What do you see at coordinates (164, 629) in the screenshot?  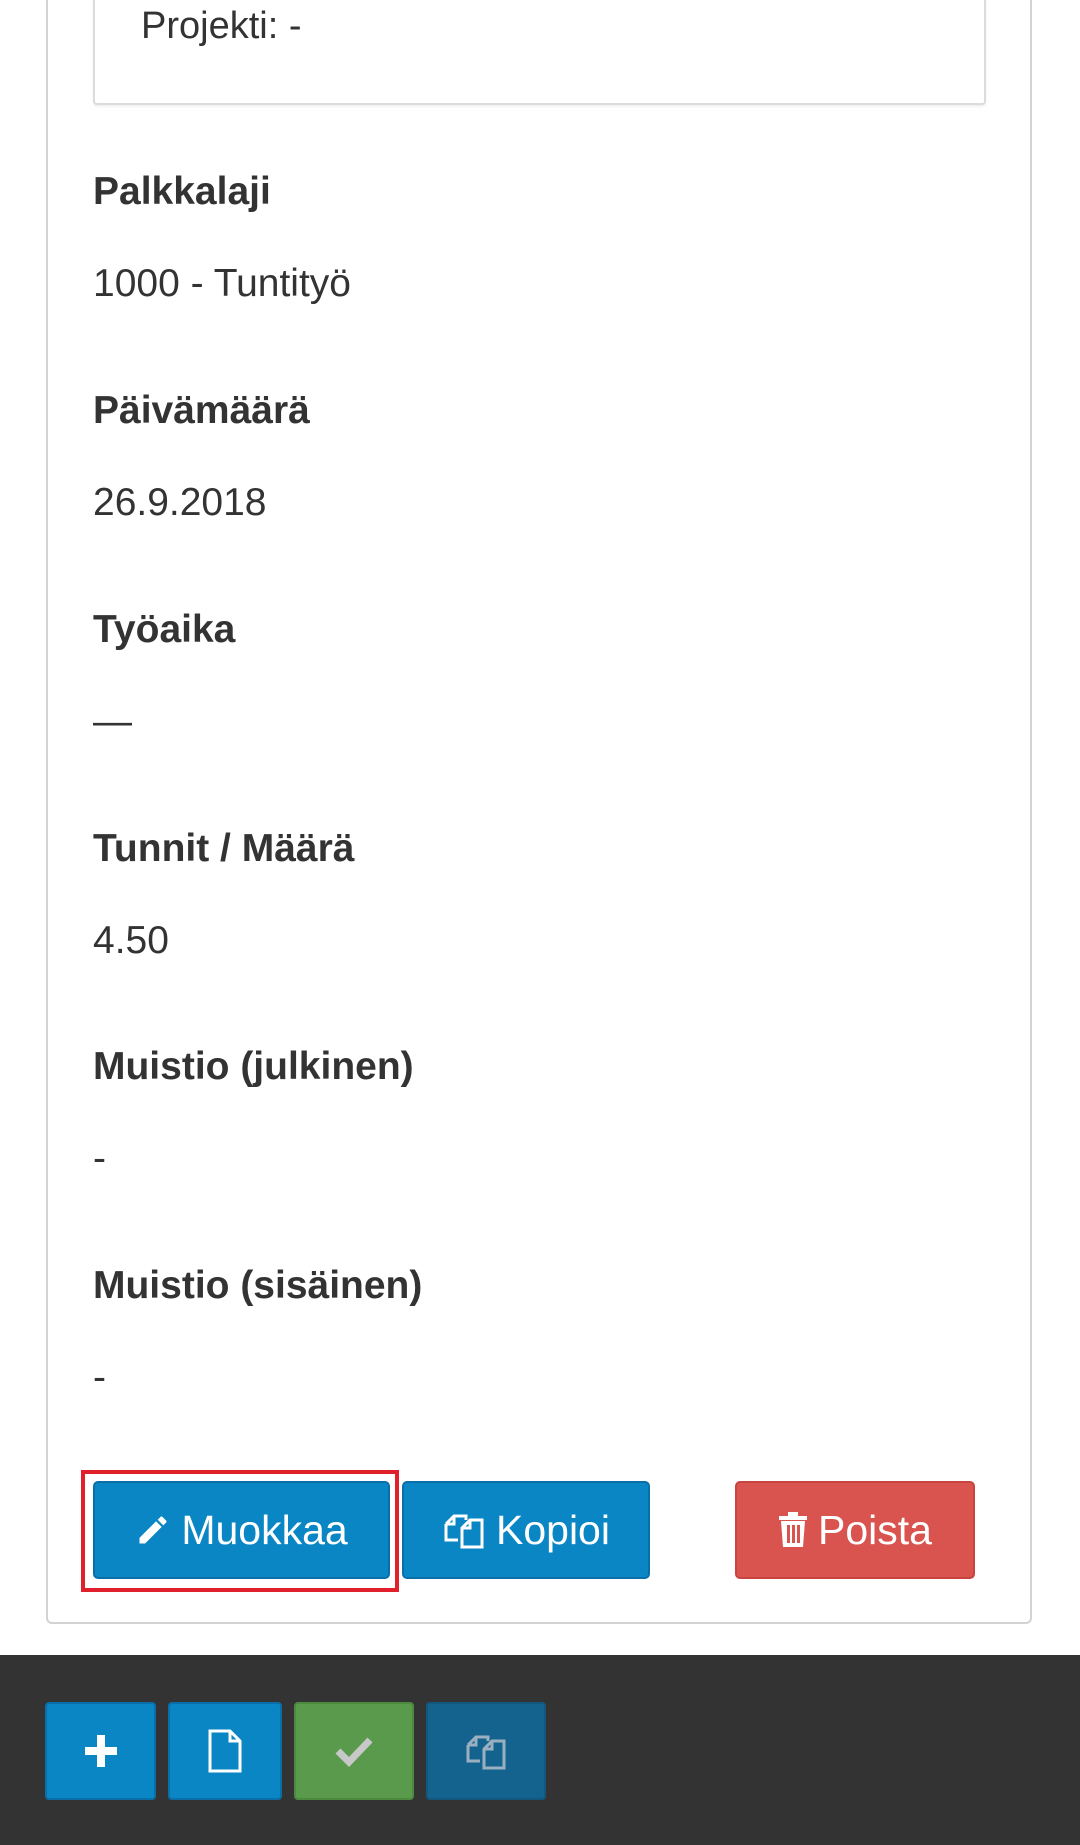 I see `field-label-work-time: Työaika` at bounding box center [164, 629].